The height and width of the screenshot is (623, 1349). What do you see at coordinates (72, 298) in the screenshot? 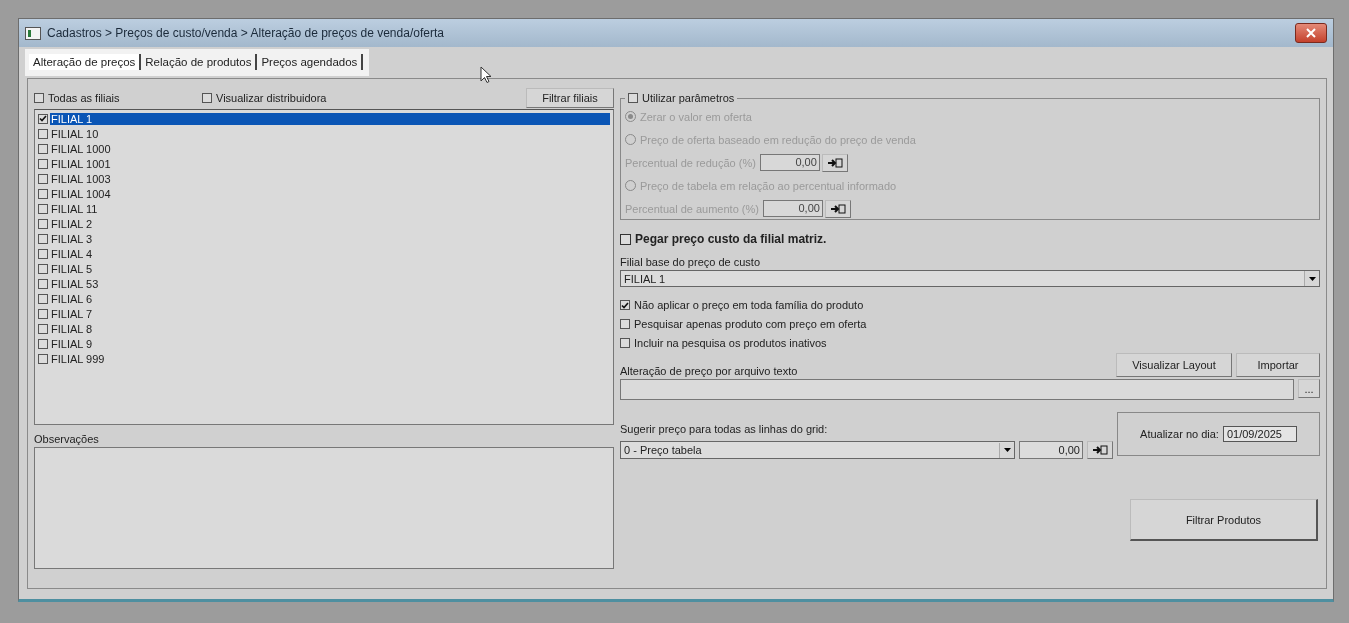
I see `list-item: FILIAL 6` at bounding box center [72, 298].